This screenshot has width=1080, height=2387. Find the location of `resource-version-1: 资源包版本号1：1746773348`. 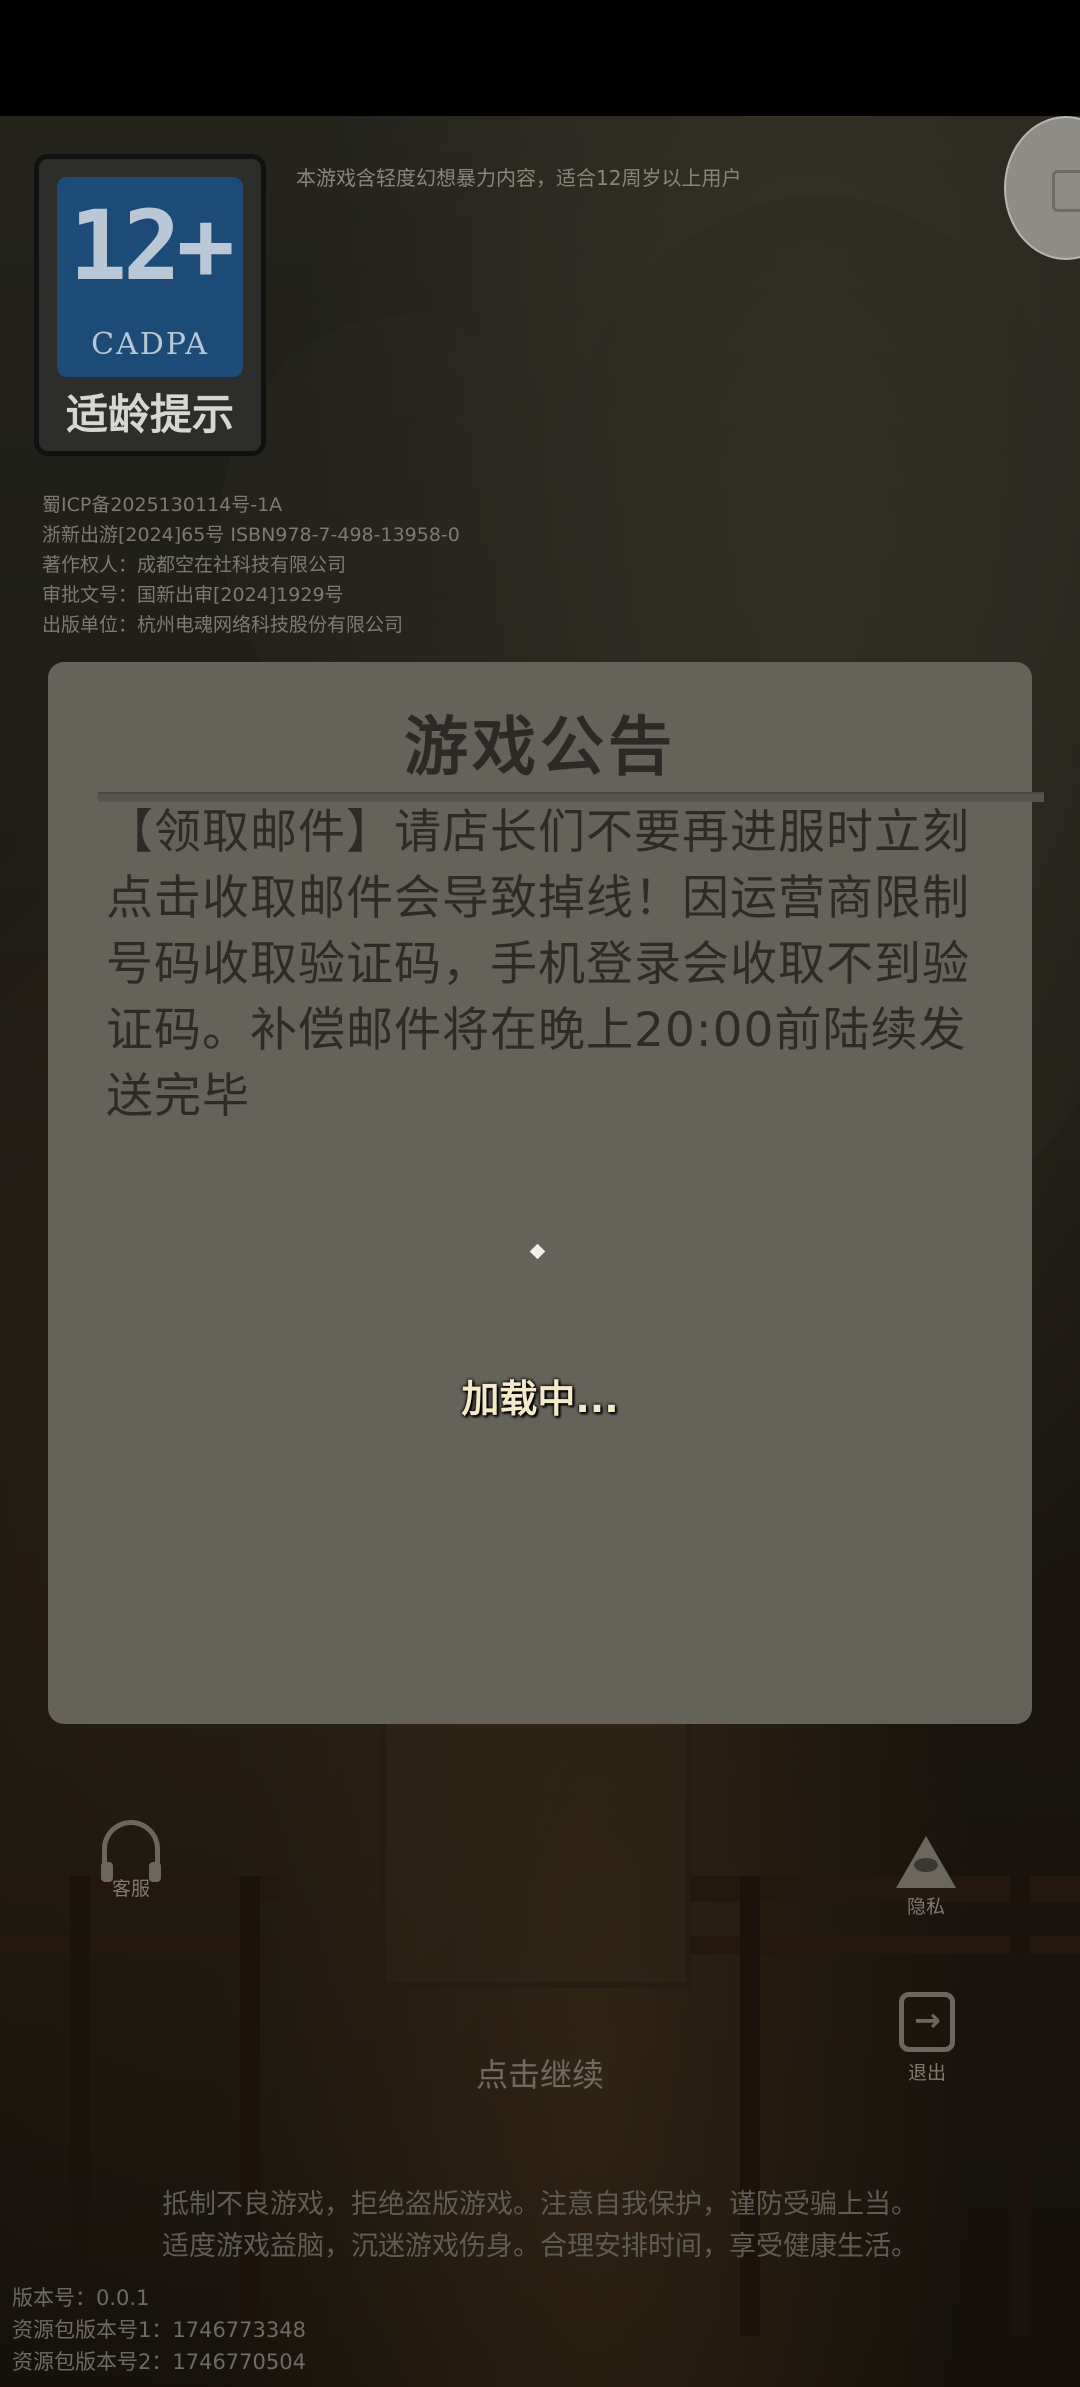

resource-version-1: 资源包版本号1：1746773348 is located at coordinates (159, 2330).